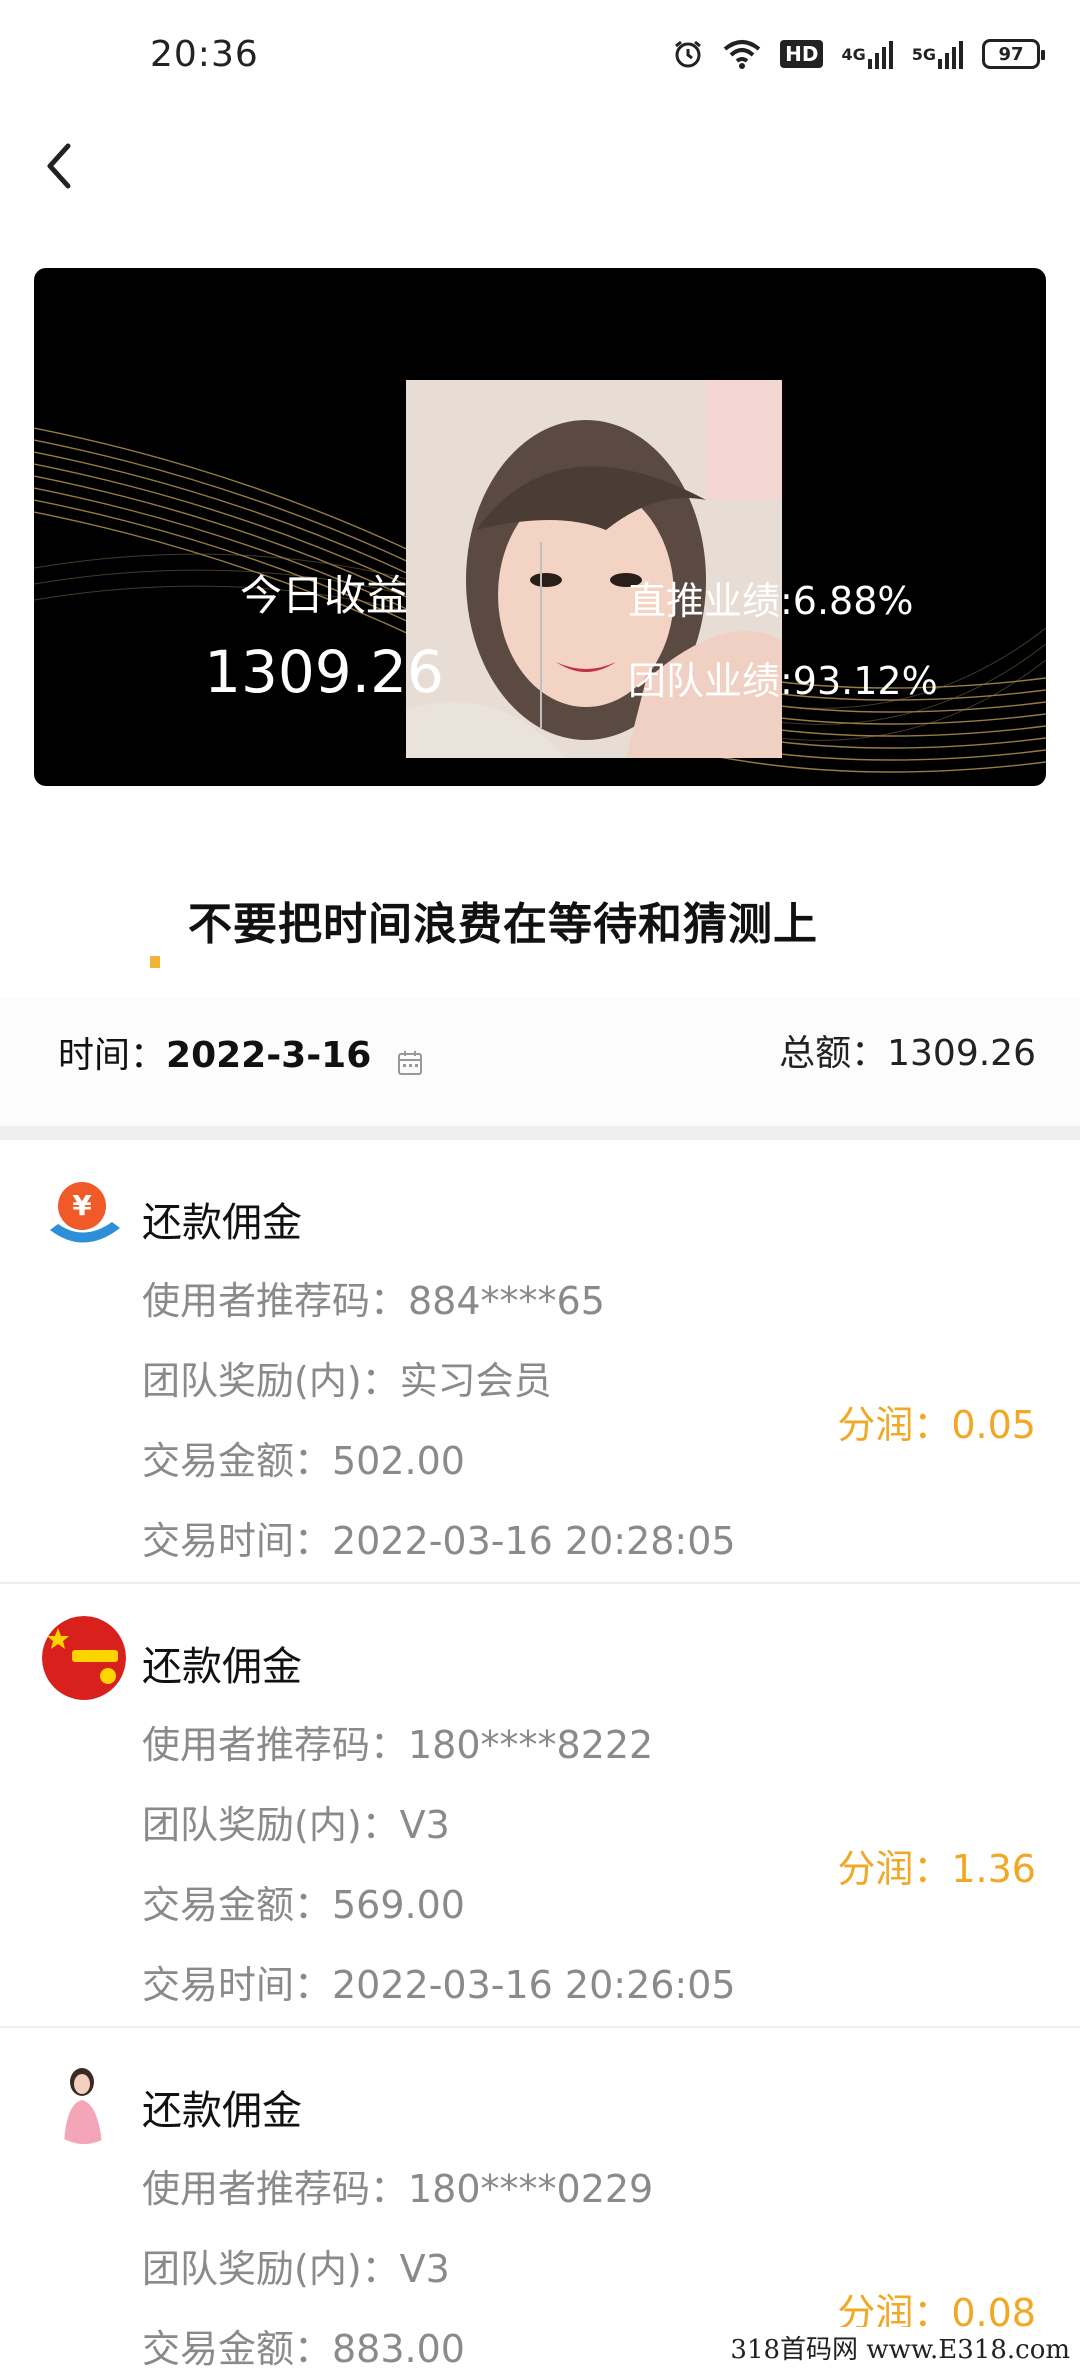 This screenshot has height=2368, width=1080. Describe the element at coordinates (742, 54) in the screenshot. I see `wifi-icon` at that location.